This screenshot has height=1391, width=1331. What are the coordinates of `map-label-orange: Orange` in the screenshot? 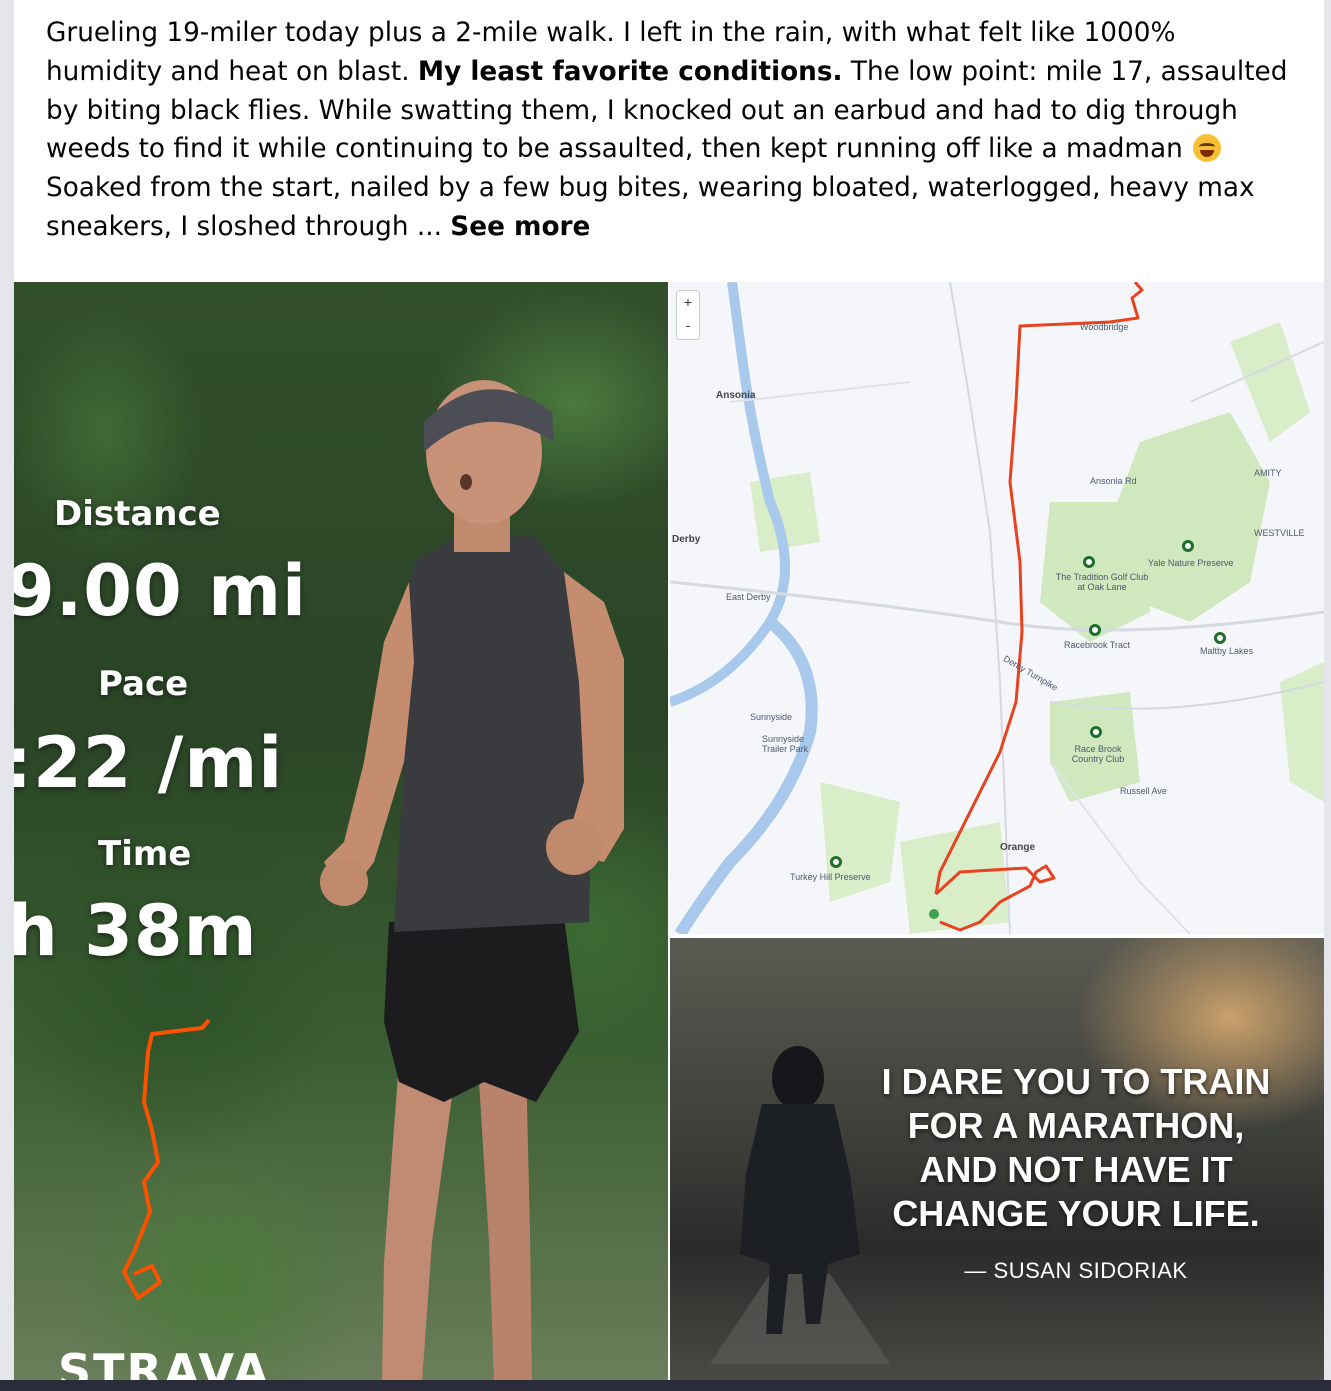 It's located at (1018, 847).